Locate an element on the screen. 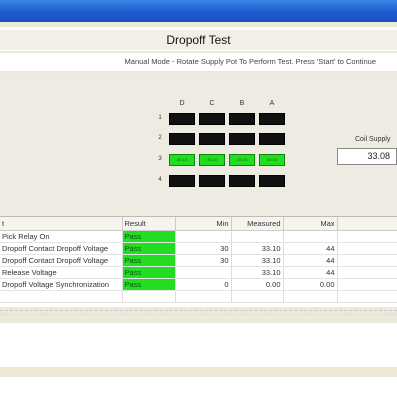 This screenshot has width=397, height=401. page-title: Dropoff Test is located at coordinates (198, 40).